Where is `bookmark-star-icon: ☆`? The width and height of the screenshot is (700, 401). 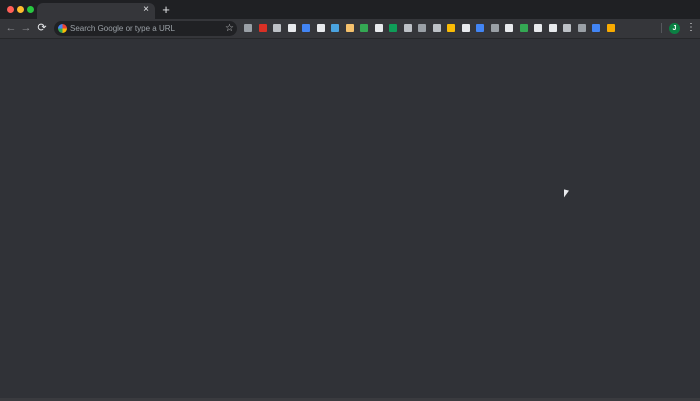 bookmark-star-icon: ☆ is located at coordinates (229, 28).